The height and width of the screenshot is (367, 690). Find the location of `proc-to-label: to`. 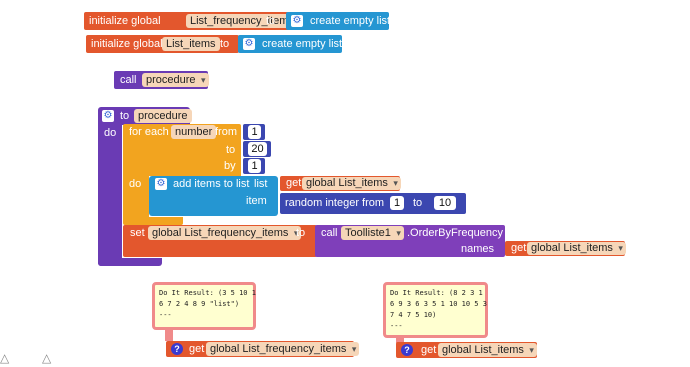

proc-to-label: to is located at coordinates (125, 116).